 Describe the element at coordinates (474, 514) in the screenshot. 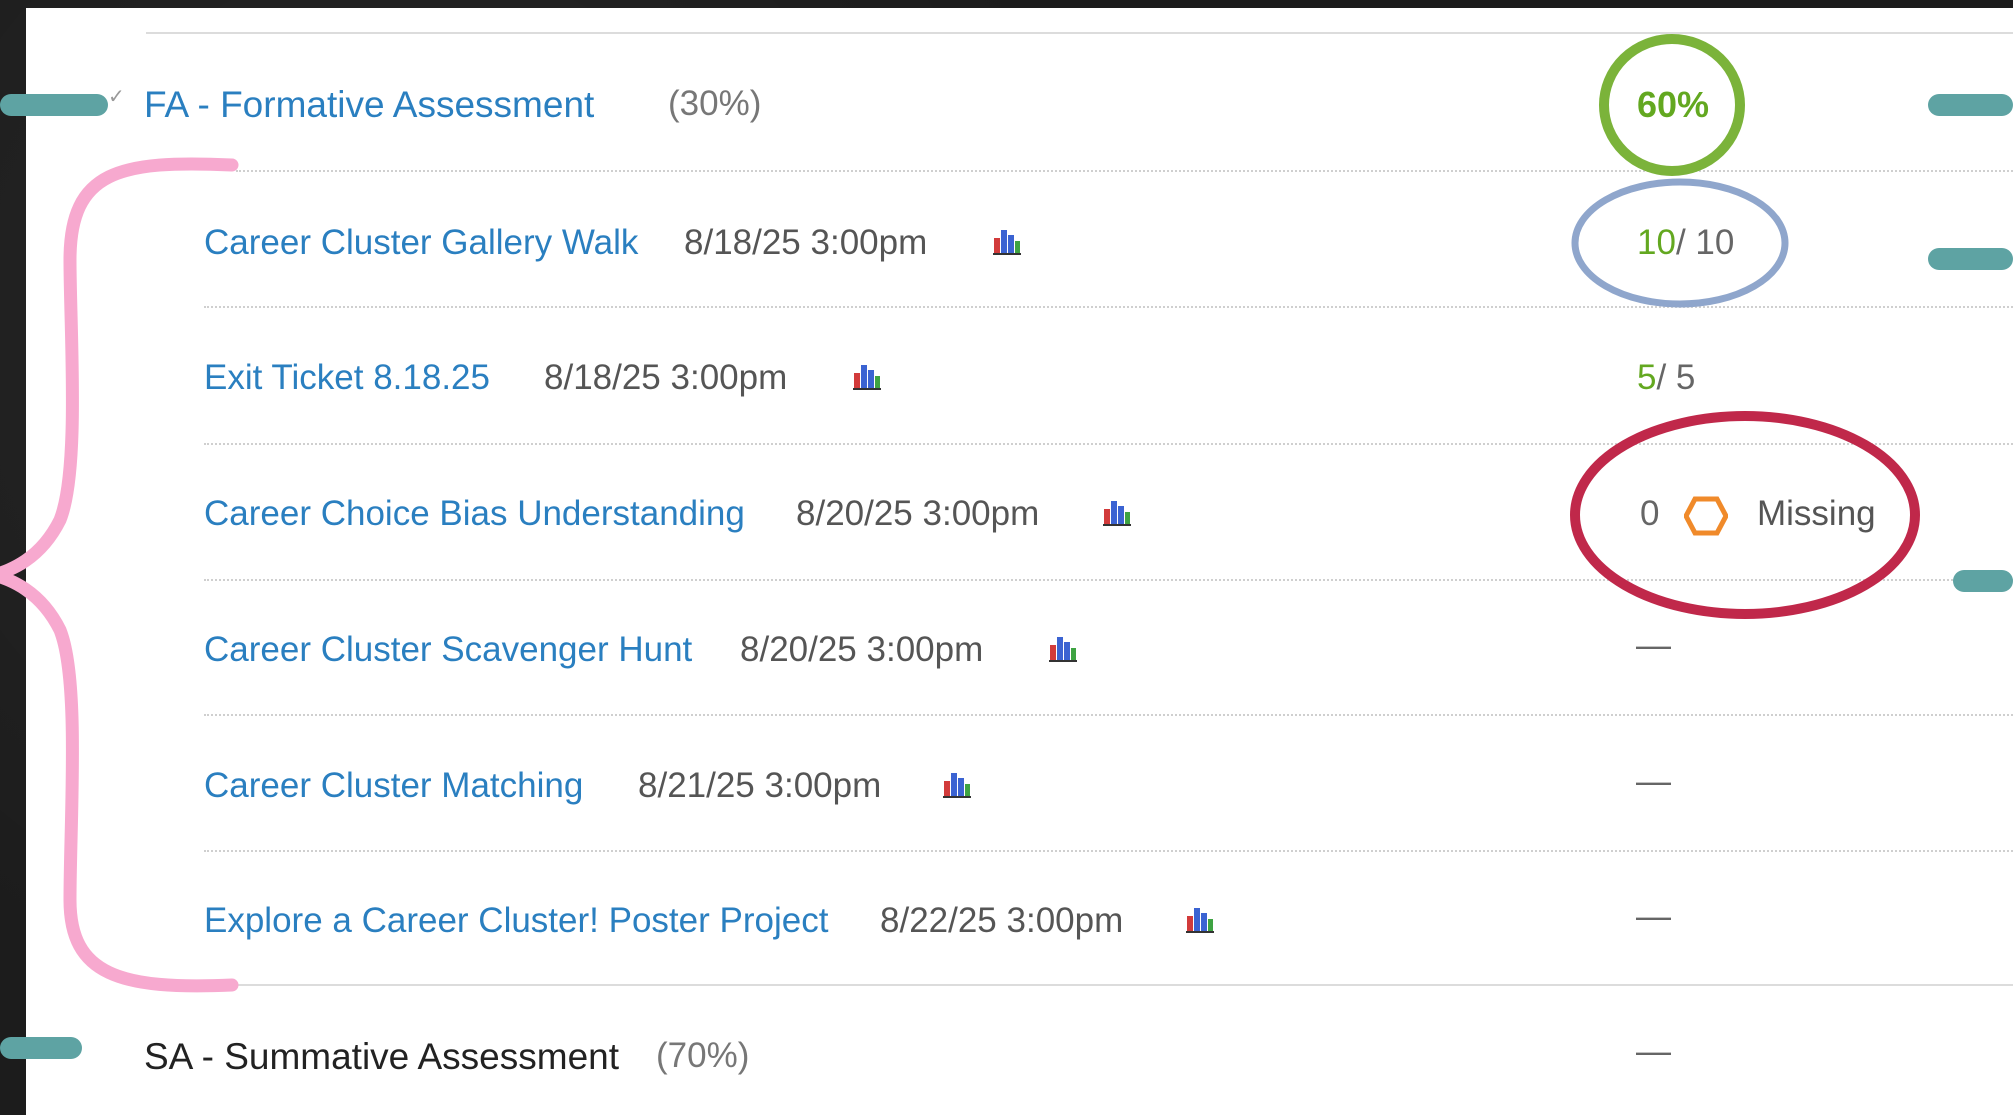

I see `assignment-title: Career Choice Bias Understanding` at that location.